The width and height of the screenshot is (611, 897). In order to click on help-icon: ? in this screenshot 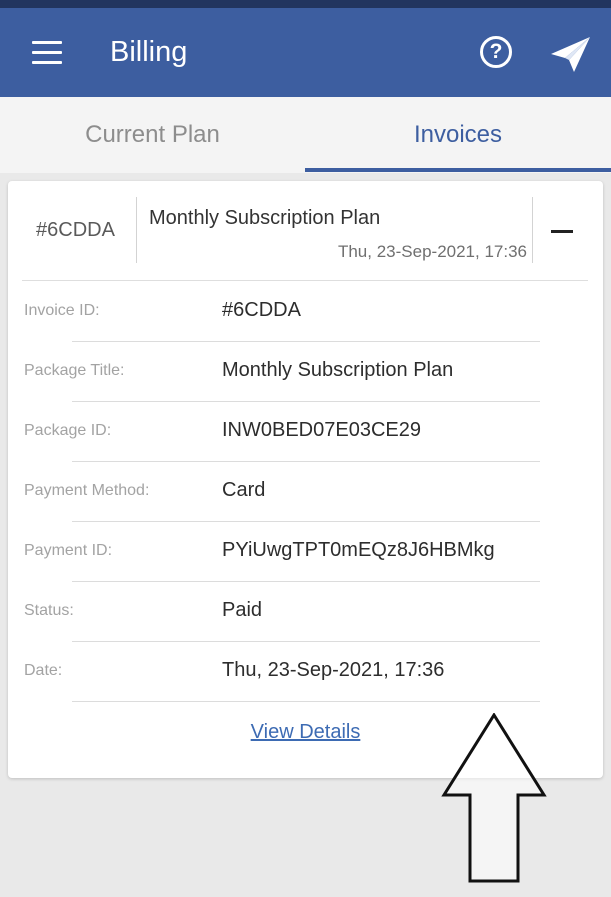, I will do `click(496, 52)`.